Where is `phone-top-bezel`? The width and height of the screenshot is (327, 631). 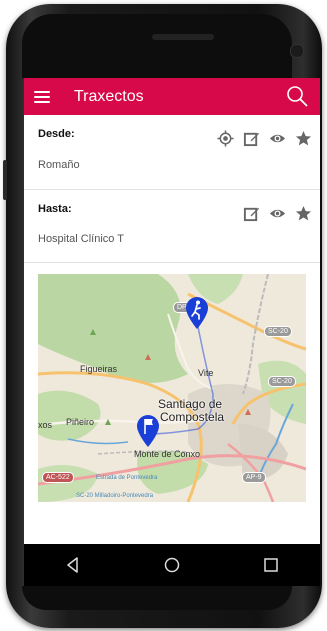 phone-top-bezel is located at coordinates (163, 46).